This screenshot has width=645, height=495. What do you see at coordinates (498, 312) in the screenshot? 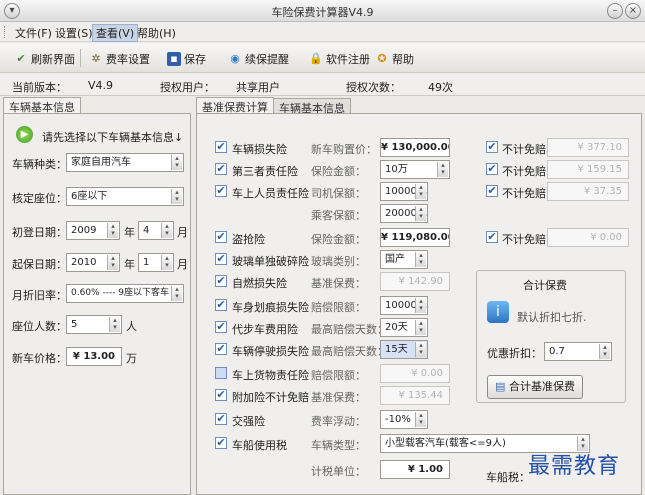
I see `info-icon: i` at bounding box center [498, 312].